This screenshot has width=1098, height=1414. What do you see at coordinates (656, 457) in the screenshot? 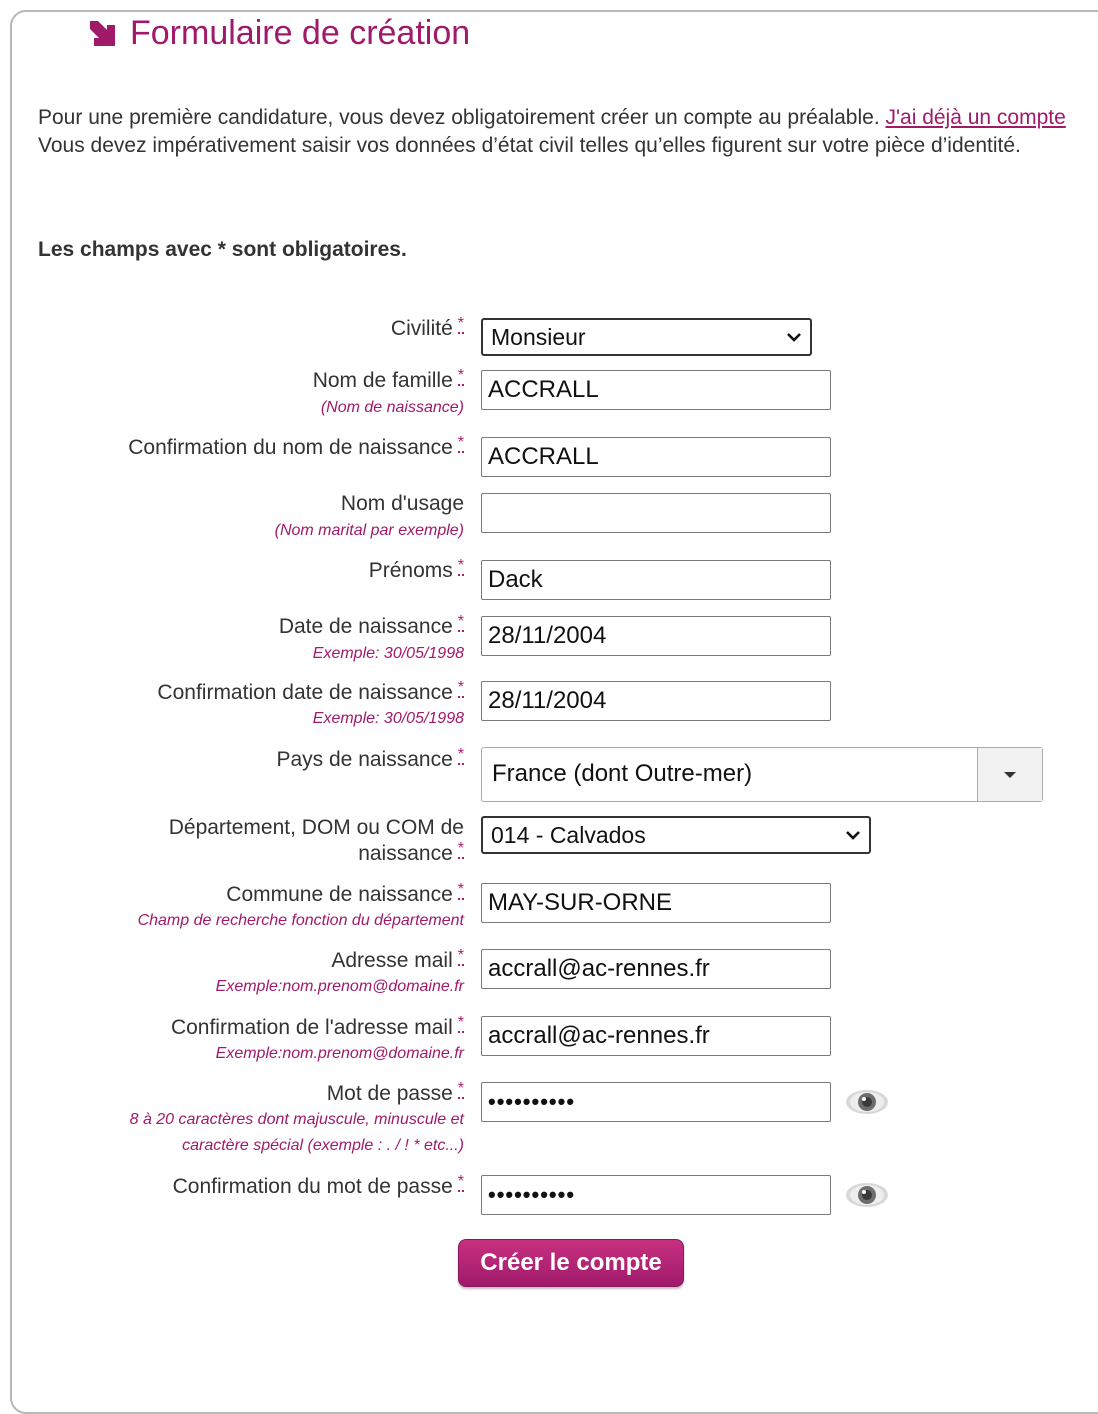
I see `nom-confirm-input: ACCRALL` at bounding box center [656, 457].